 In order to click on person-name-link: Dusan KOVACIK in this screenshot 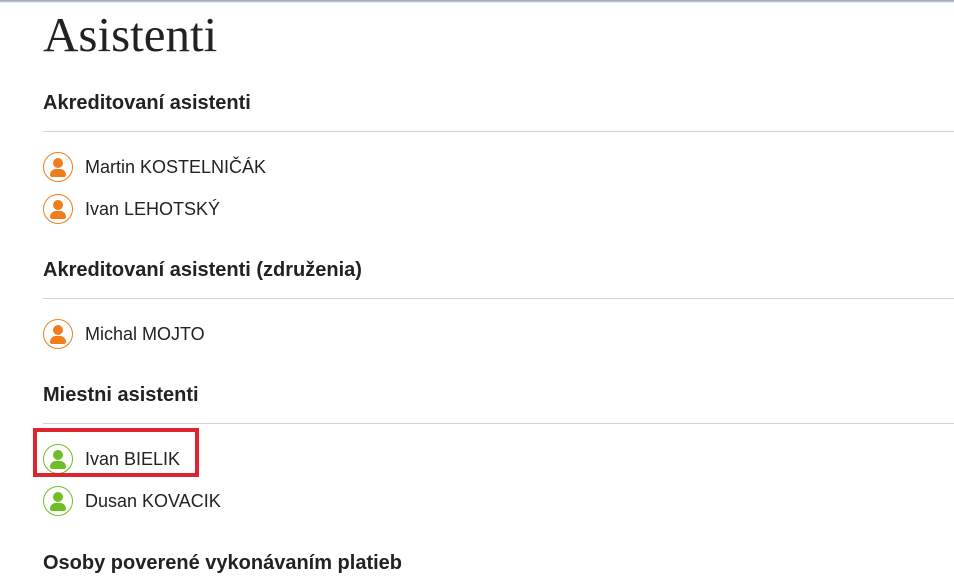, I will do `click(153, 501)`.